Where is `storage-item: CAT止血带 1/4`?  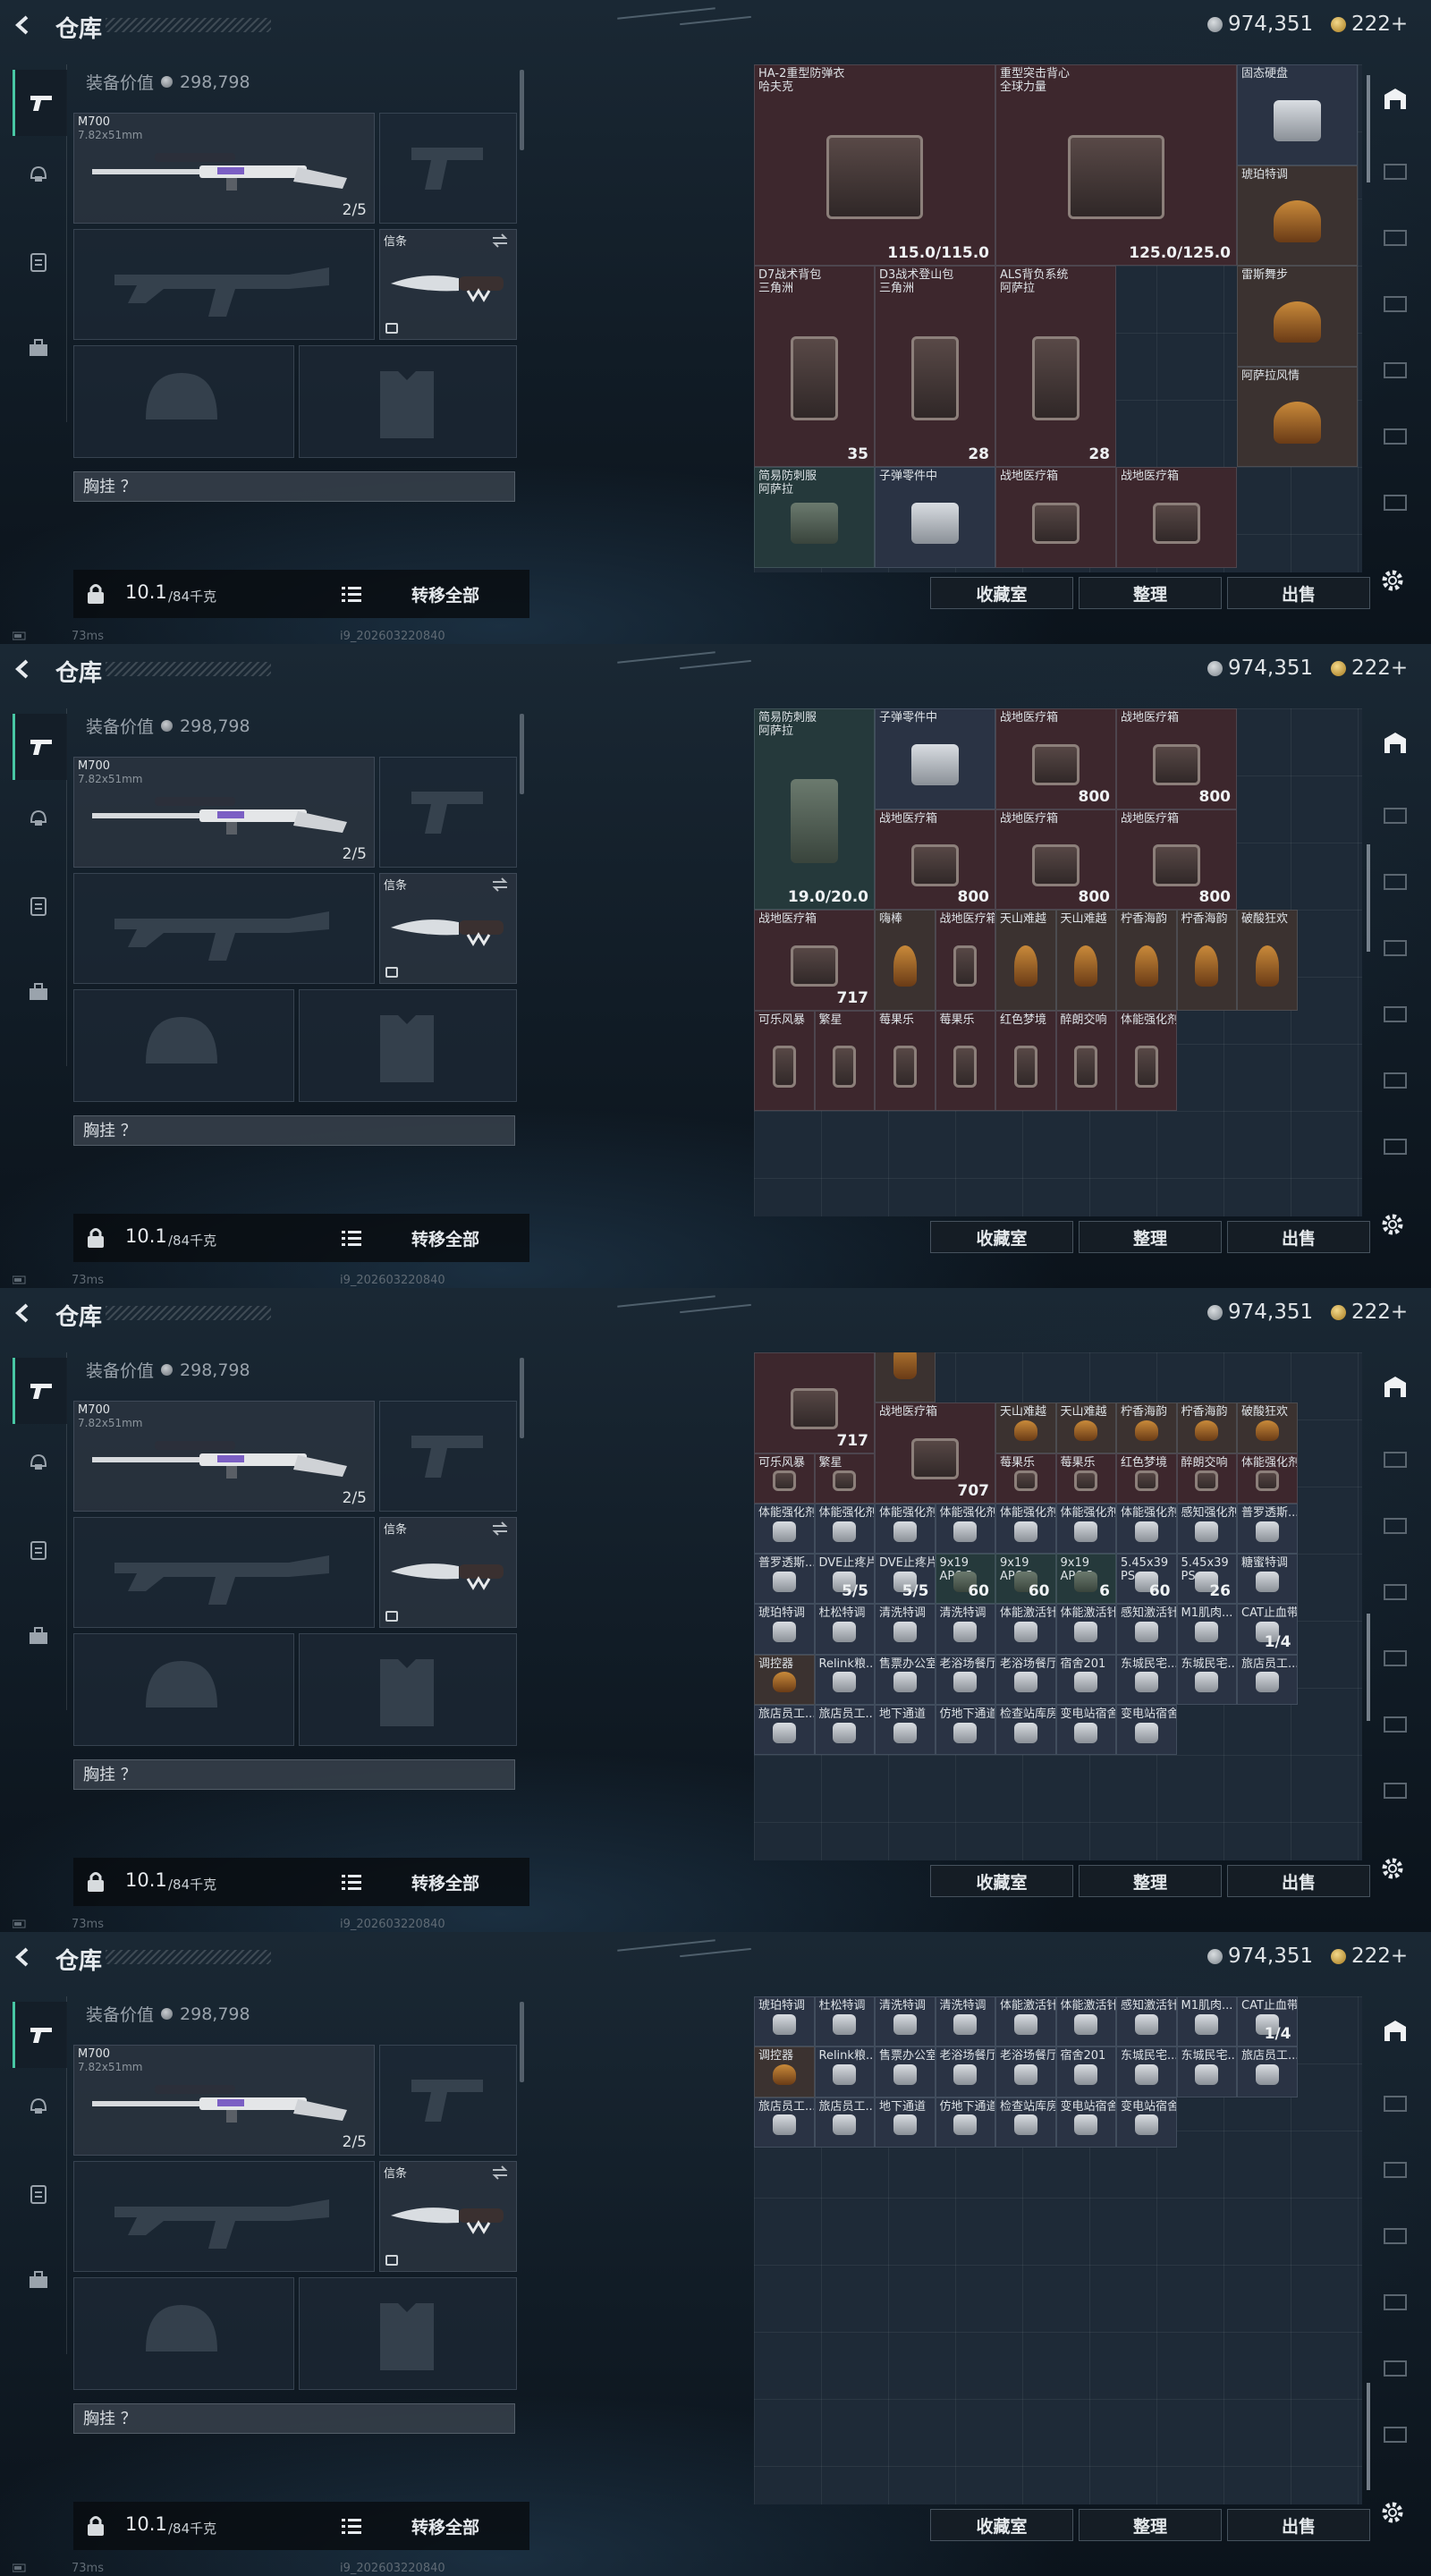 storage-item: CAT止血带 1/4 is located at coordinates (1268, 1629).